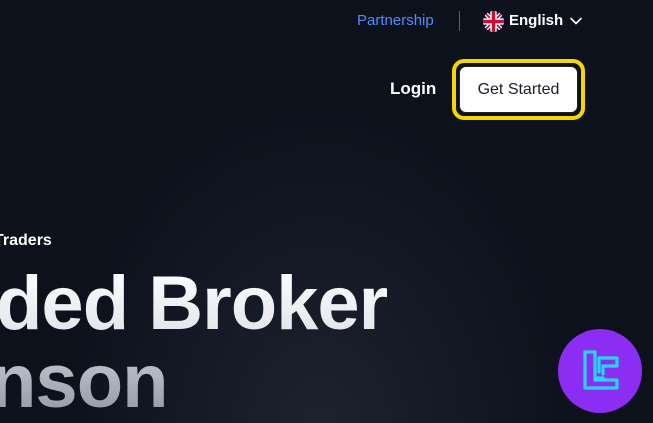 The width and height of the screenshot is (653, 423). I want to click on nav-divider, so click(459, 21).